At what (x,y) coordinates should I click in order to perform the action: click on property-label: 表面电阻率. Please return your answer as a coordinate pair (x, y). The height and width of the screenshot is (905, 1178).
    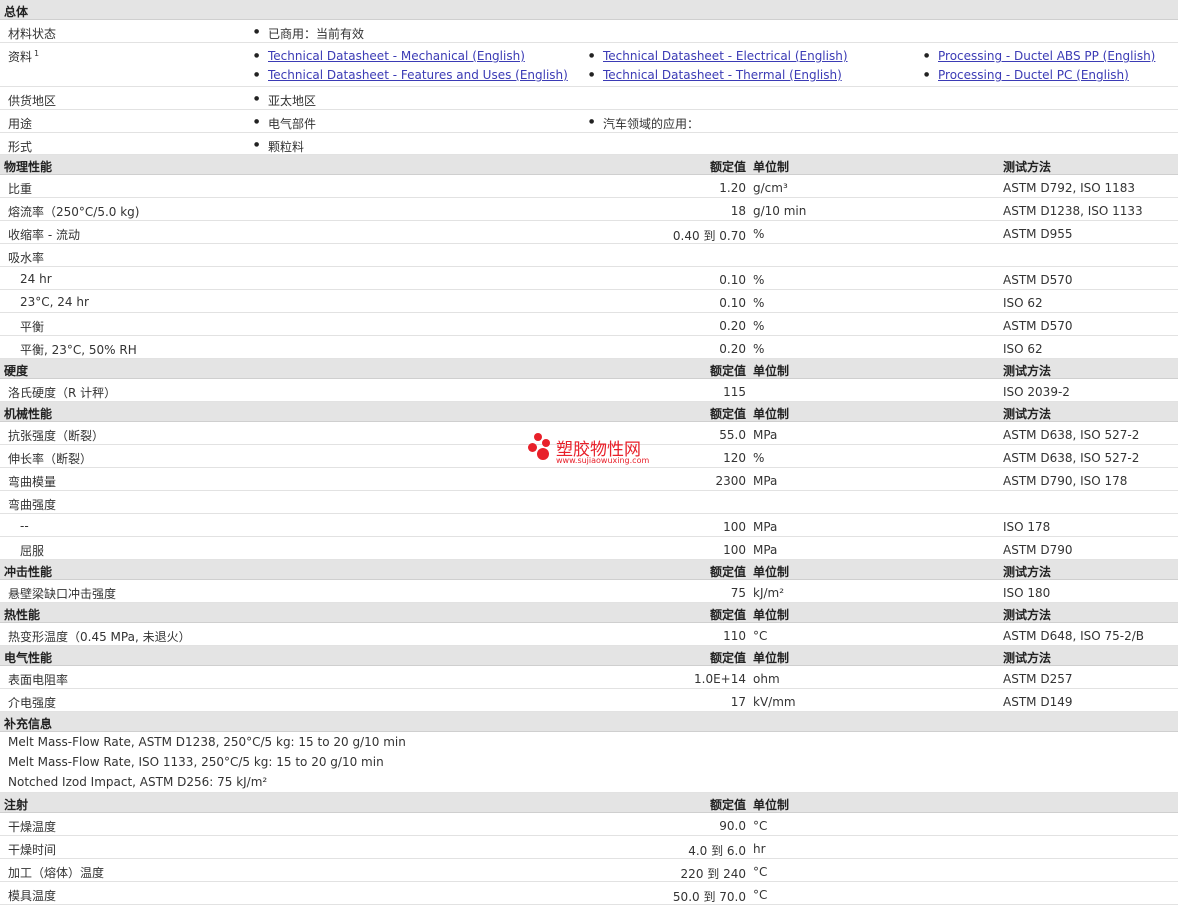
    Looking at the image, I should click on (38, 680).